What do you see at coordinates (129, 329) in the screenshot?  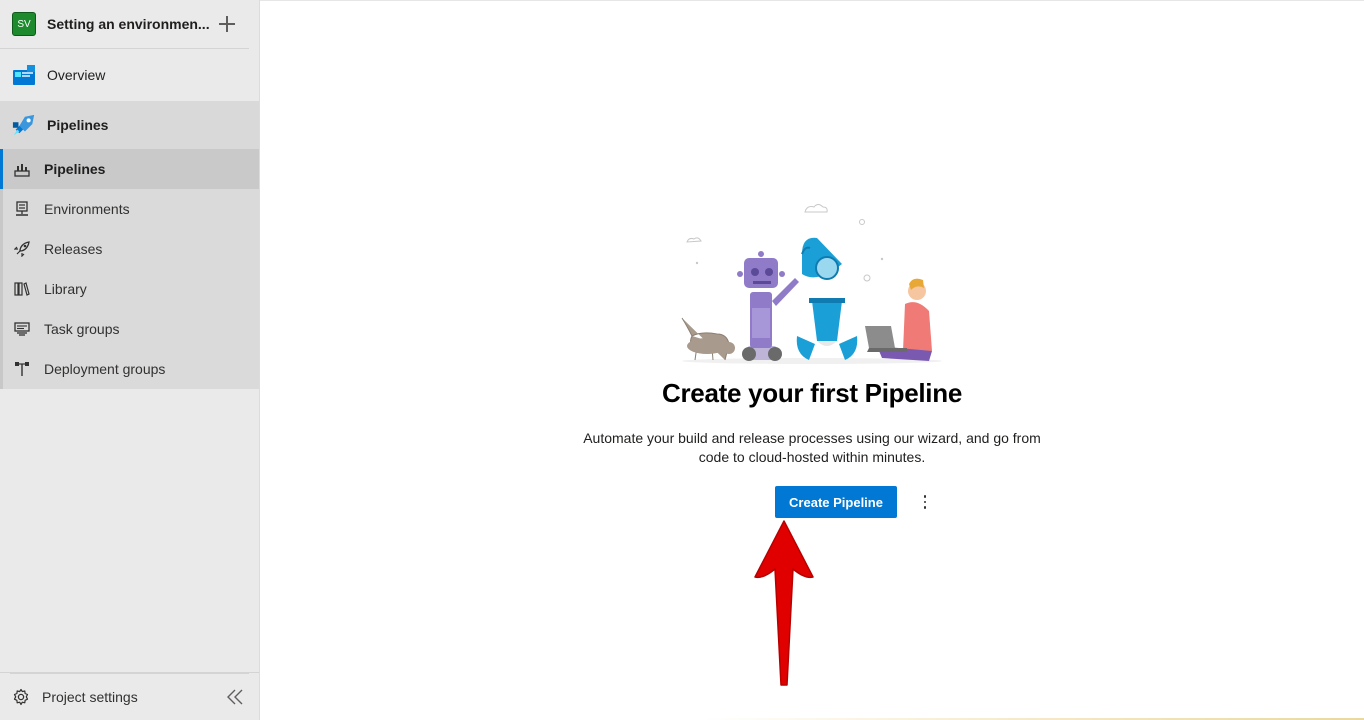 I see `subnav-task-groups: Task groups` at bounding box center [129, 329].